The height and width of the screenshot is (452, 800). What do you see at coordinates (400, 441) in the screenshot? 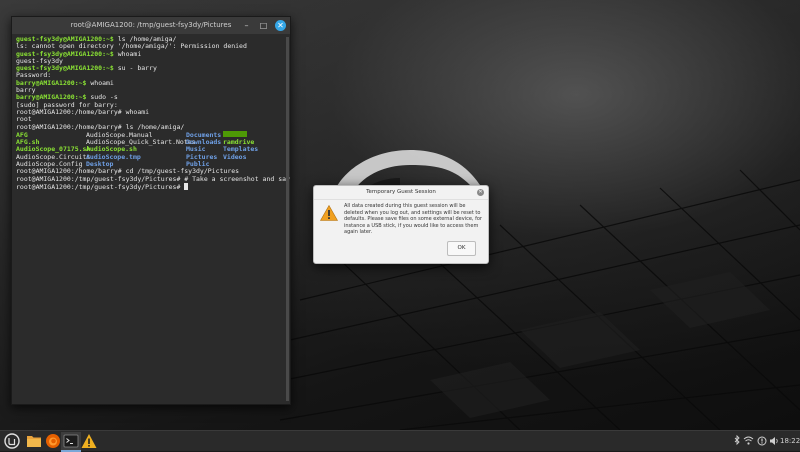
I see `taskbar: 18:22` at bounding box center [400, 441].